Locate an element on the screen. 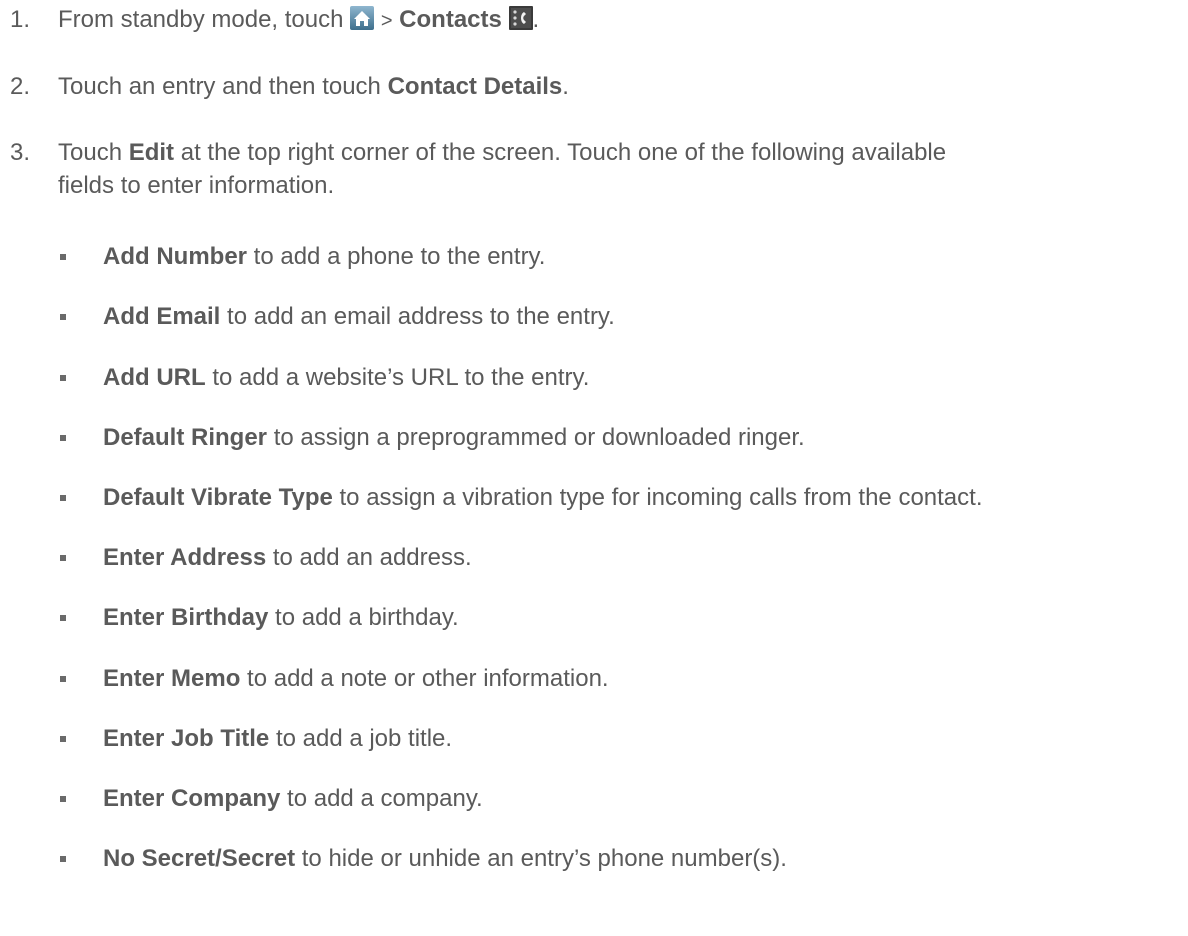 The width and height of the screenshot is (1188, 936). field-description: to add a company. is located at coordinates (385, 798).